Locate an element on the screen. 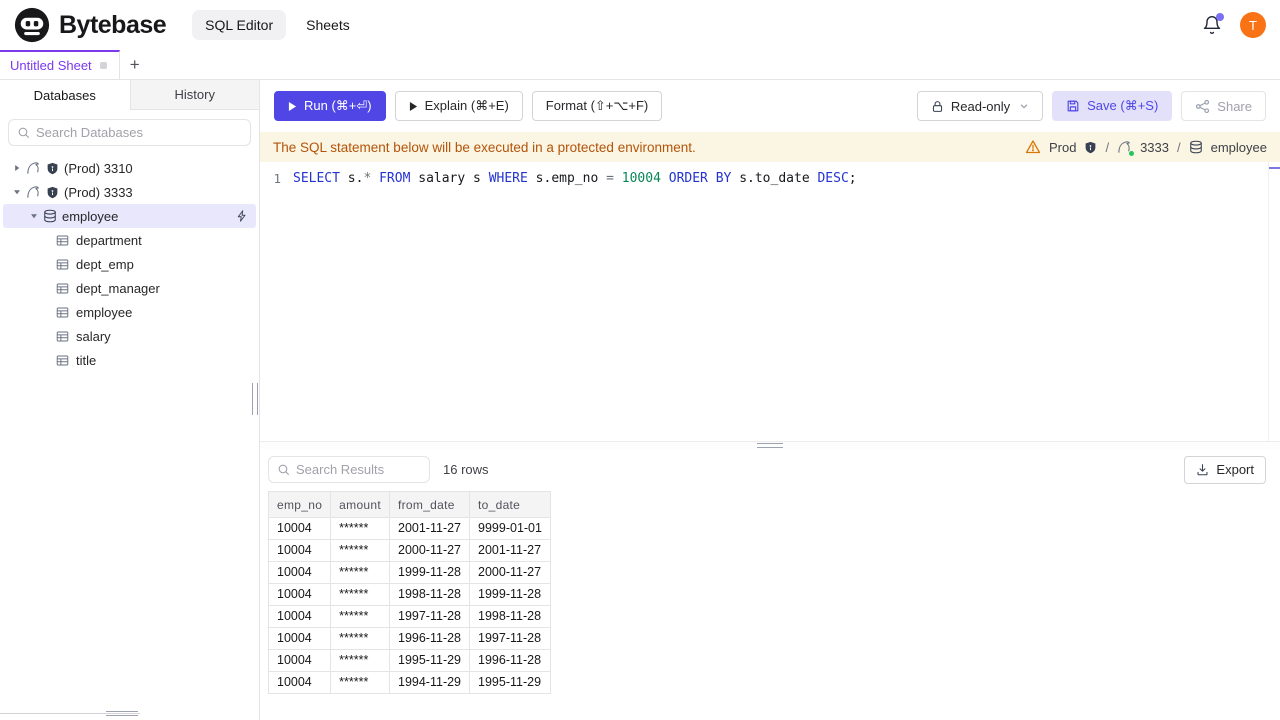  editor-scrollbar is located at coordinates (1274, 301).